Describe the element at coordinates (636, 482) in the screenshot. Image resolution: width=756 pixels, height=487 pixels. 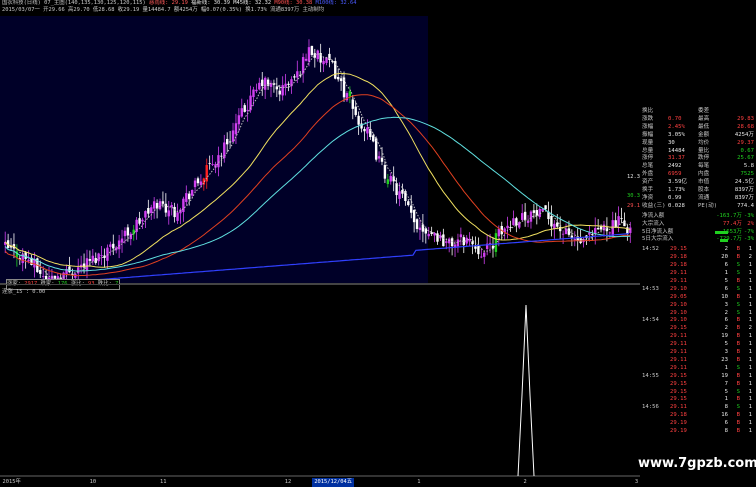
I see `date-tick: 3` at that location.